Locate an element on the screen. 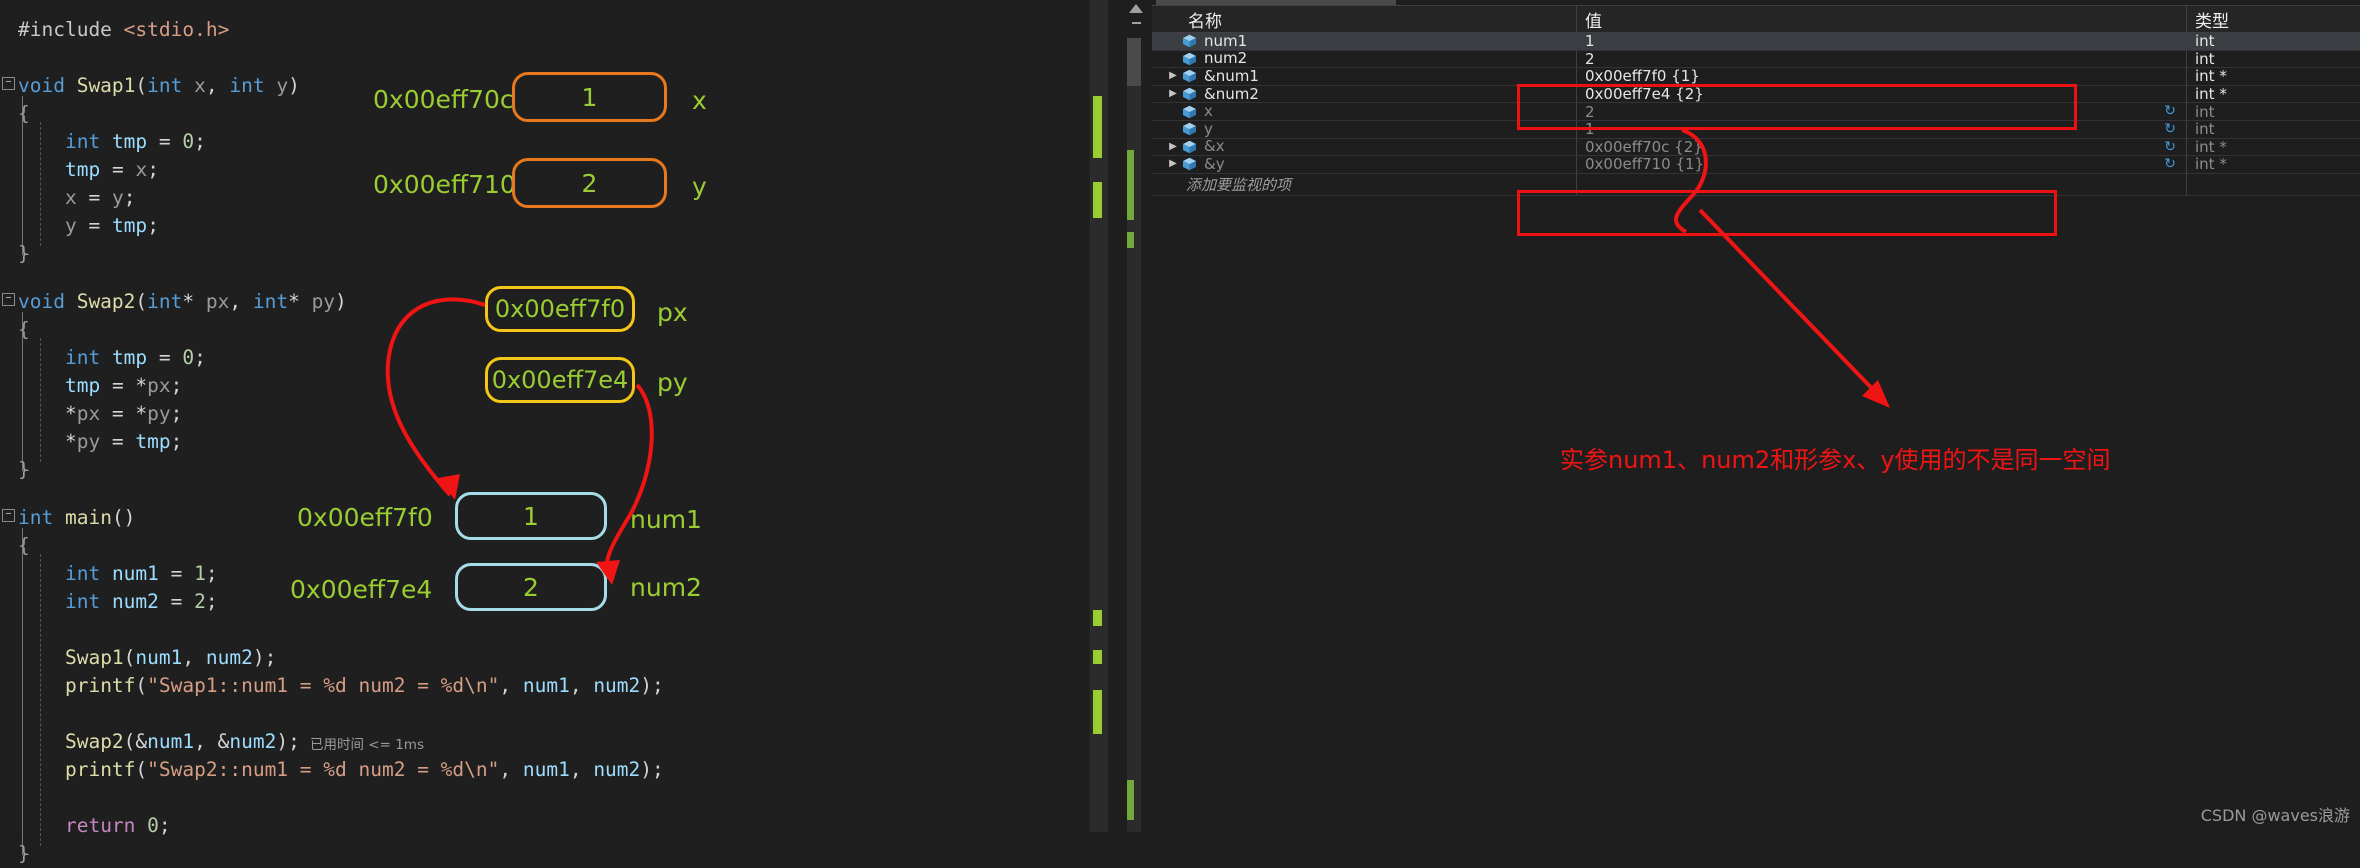  fold-toggle-swap1: − is located at coordinates (8, 83).